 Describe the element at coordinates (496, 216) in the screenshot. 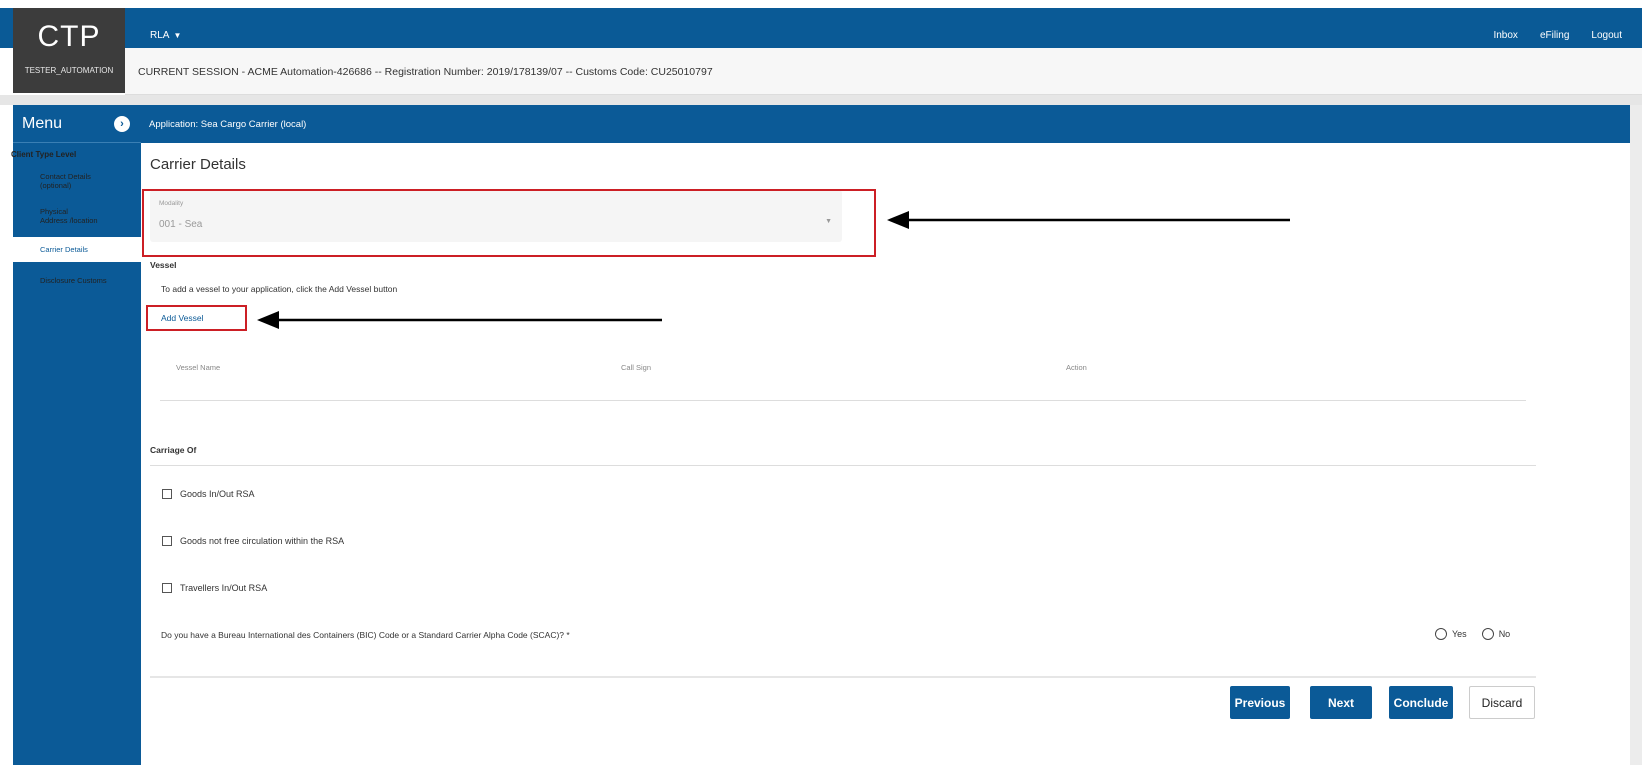

I see `modality-select: Modality 001 - Sea ▼` at that location.